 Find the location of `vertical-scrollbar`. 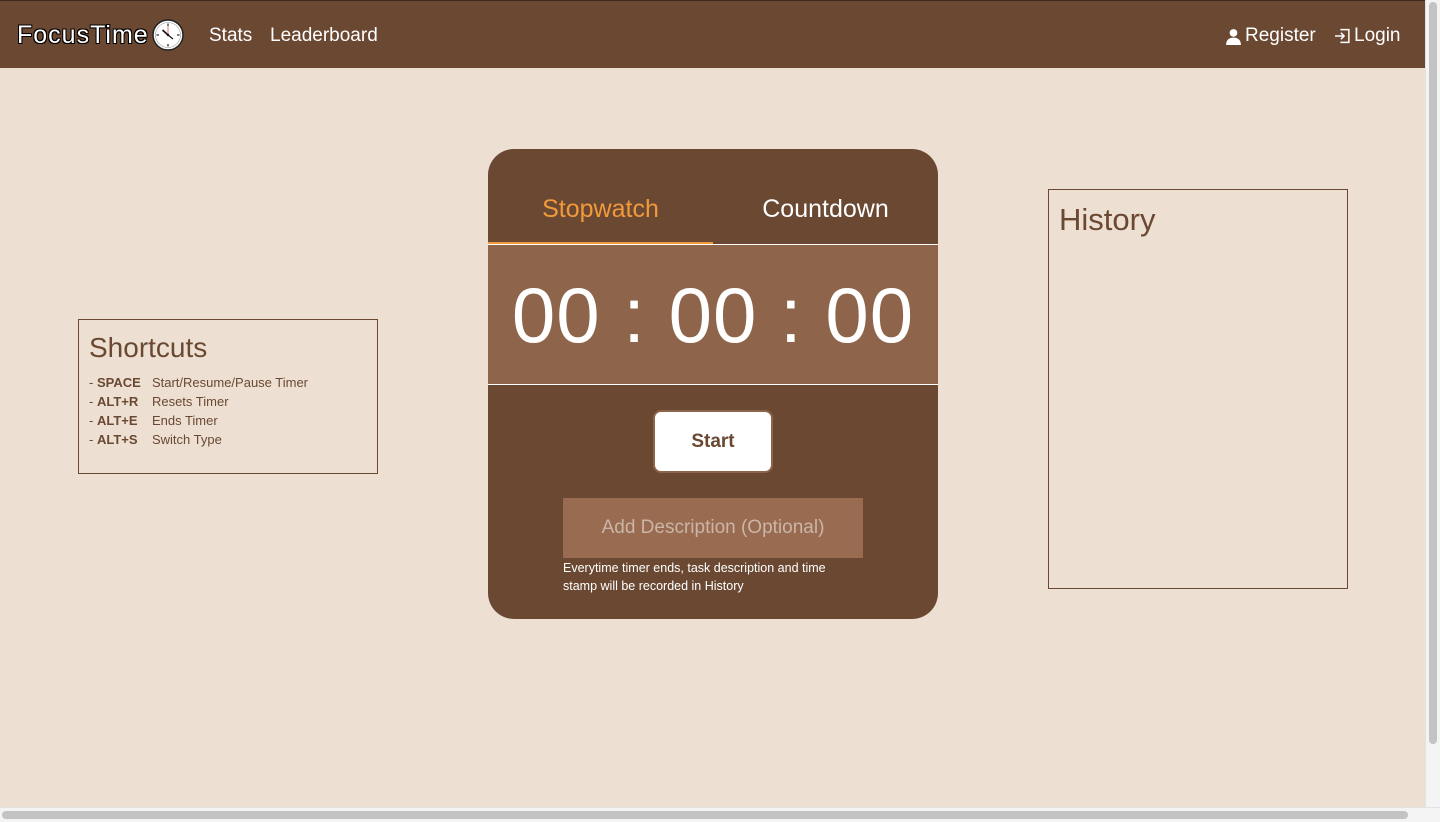

vertical-scrollbar is located at coordinates (1432, 403).